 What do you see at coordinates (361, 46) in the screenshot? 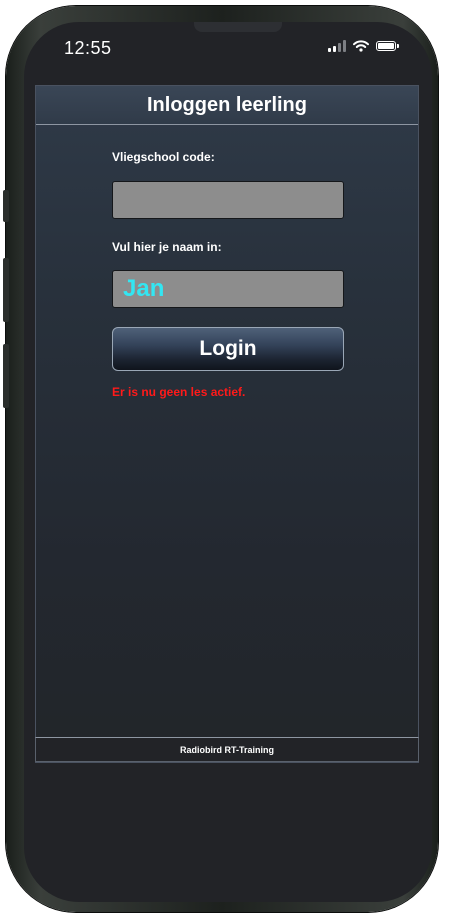
I see `wifi-icon` at bounding box center [361, 46].